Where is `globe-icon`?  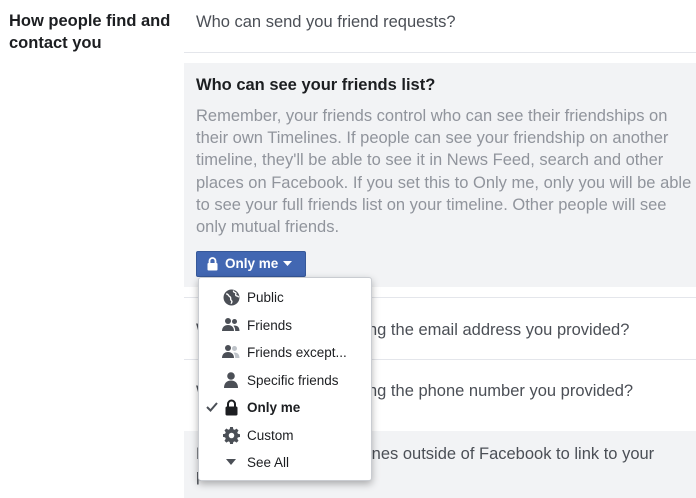 globe-icon is located at coordinates (231, 297).